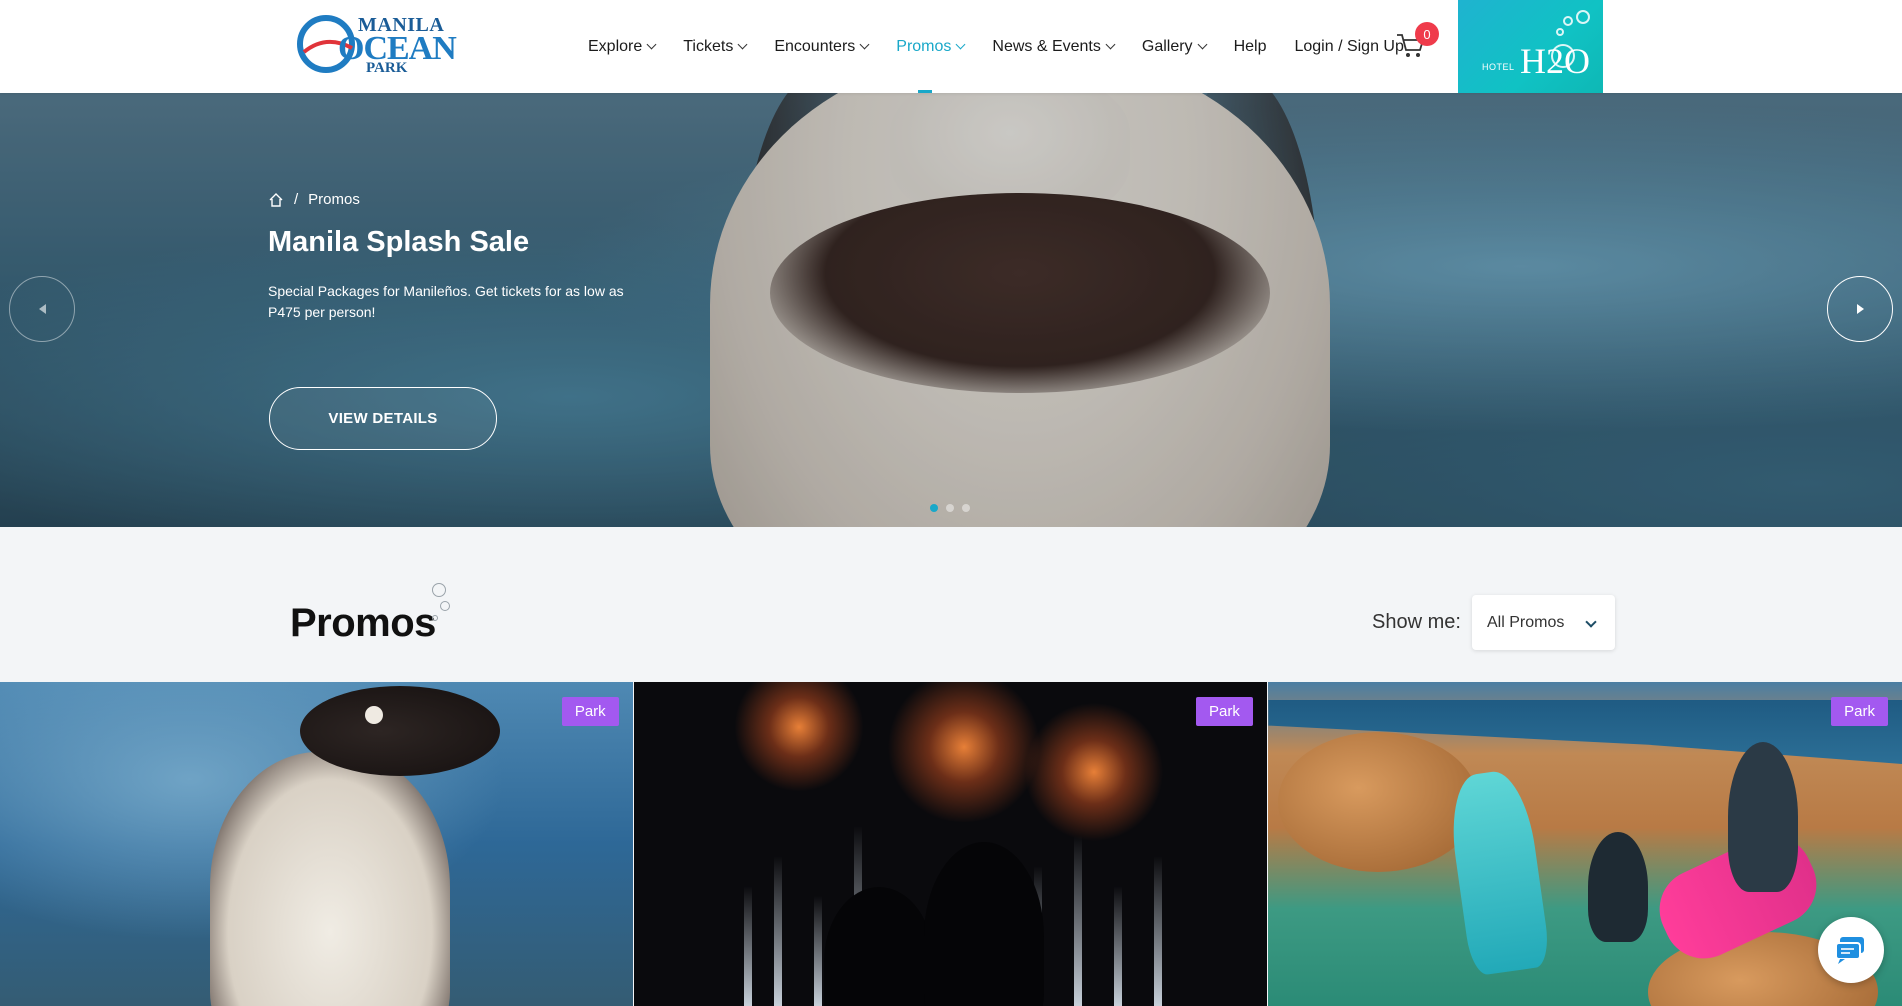  I want to click on slider-dots, so click(954, 508).